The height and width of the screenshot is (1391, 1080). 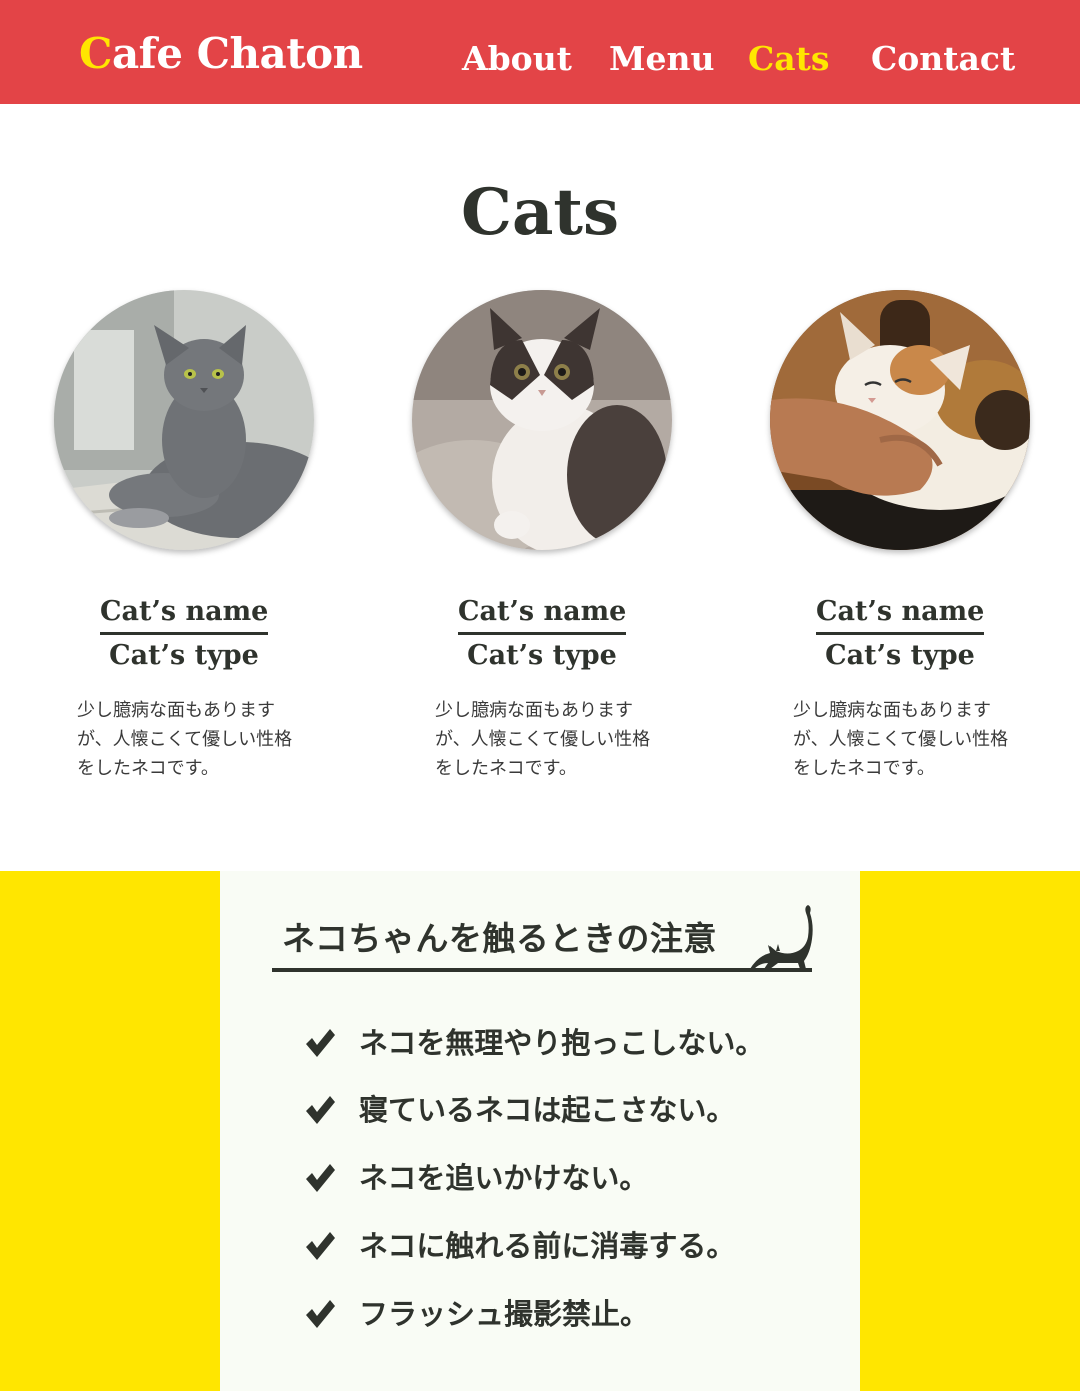 What do you see at coordinates (943, 59) in the screenshot?
I see `nav-contact: Contact` at bounding box center [943, 59].